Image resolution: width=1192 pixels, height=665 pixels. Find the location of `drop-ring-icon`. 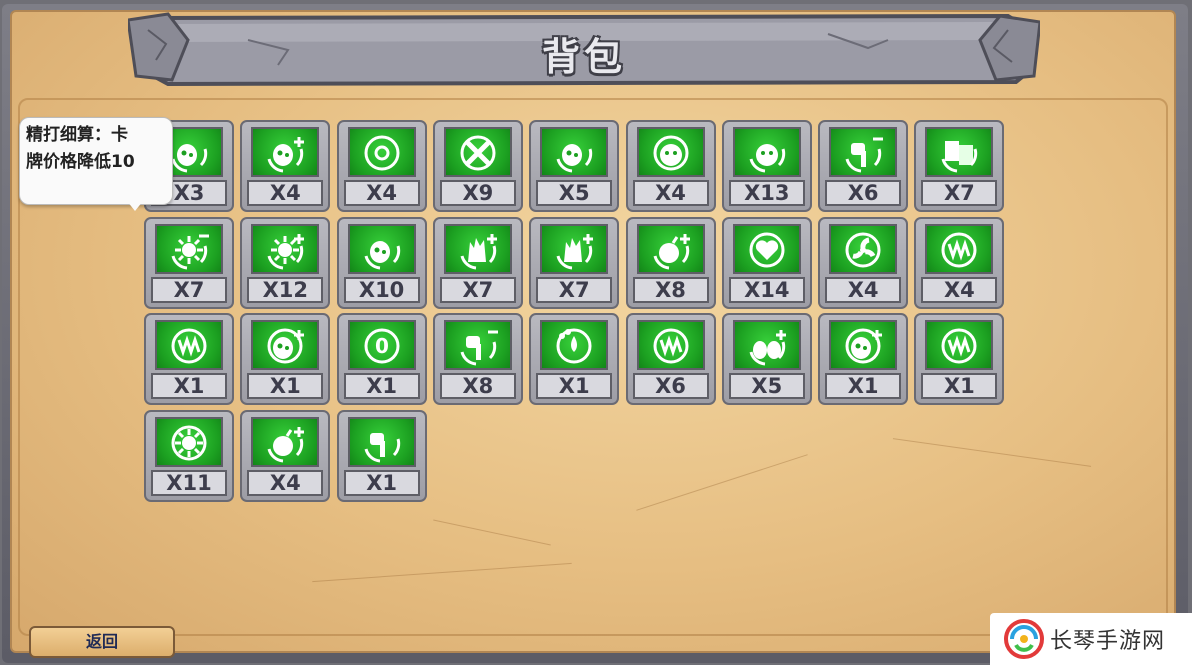

drop-ring-icon is located at coordinates (574, 346).